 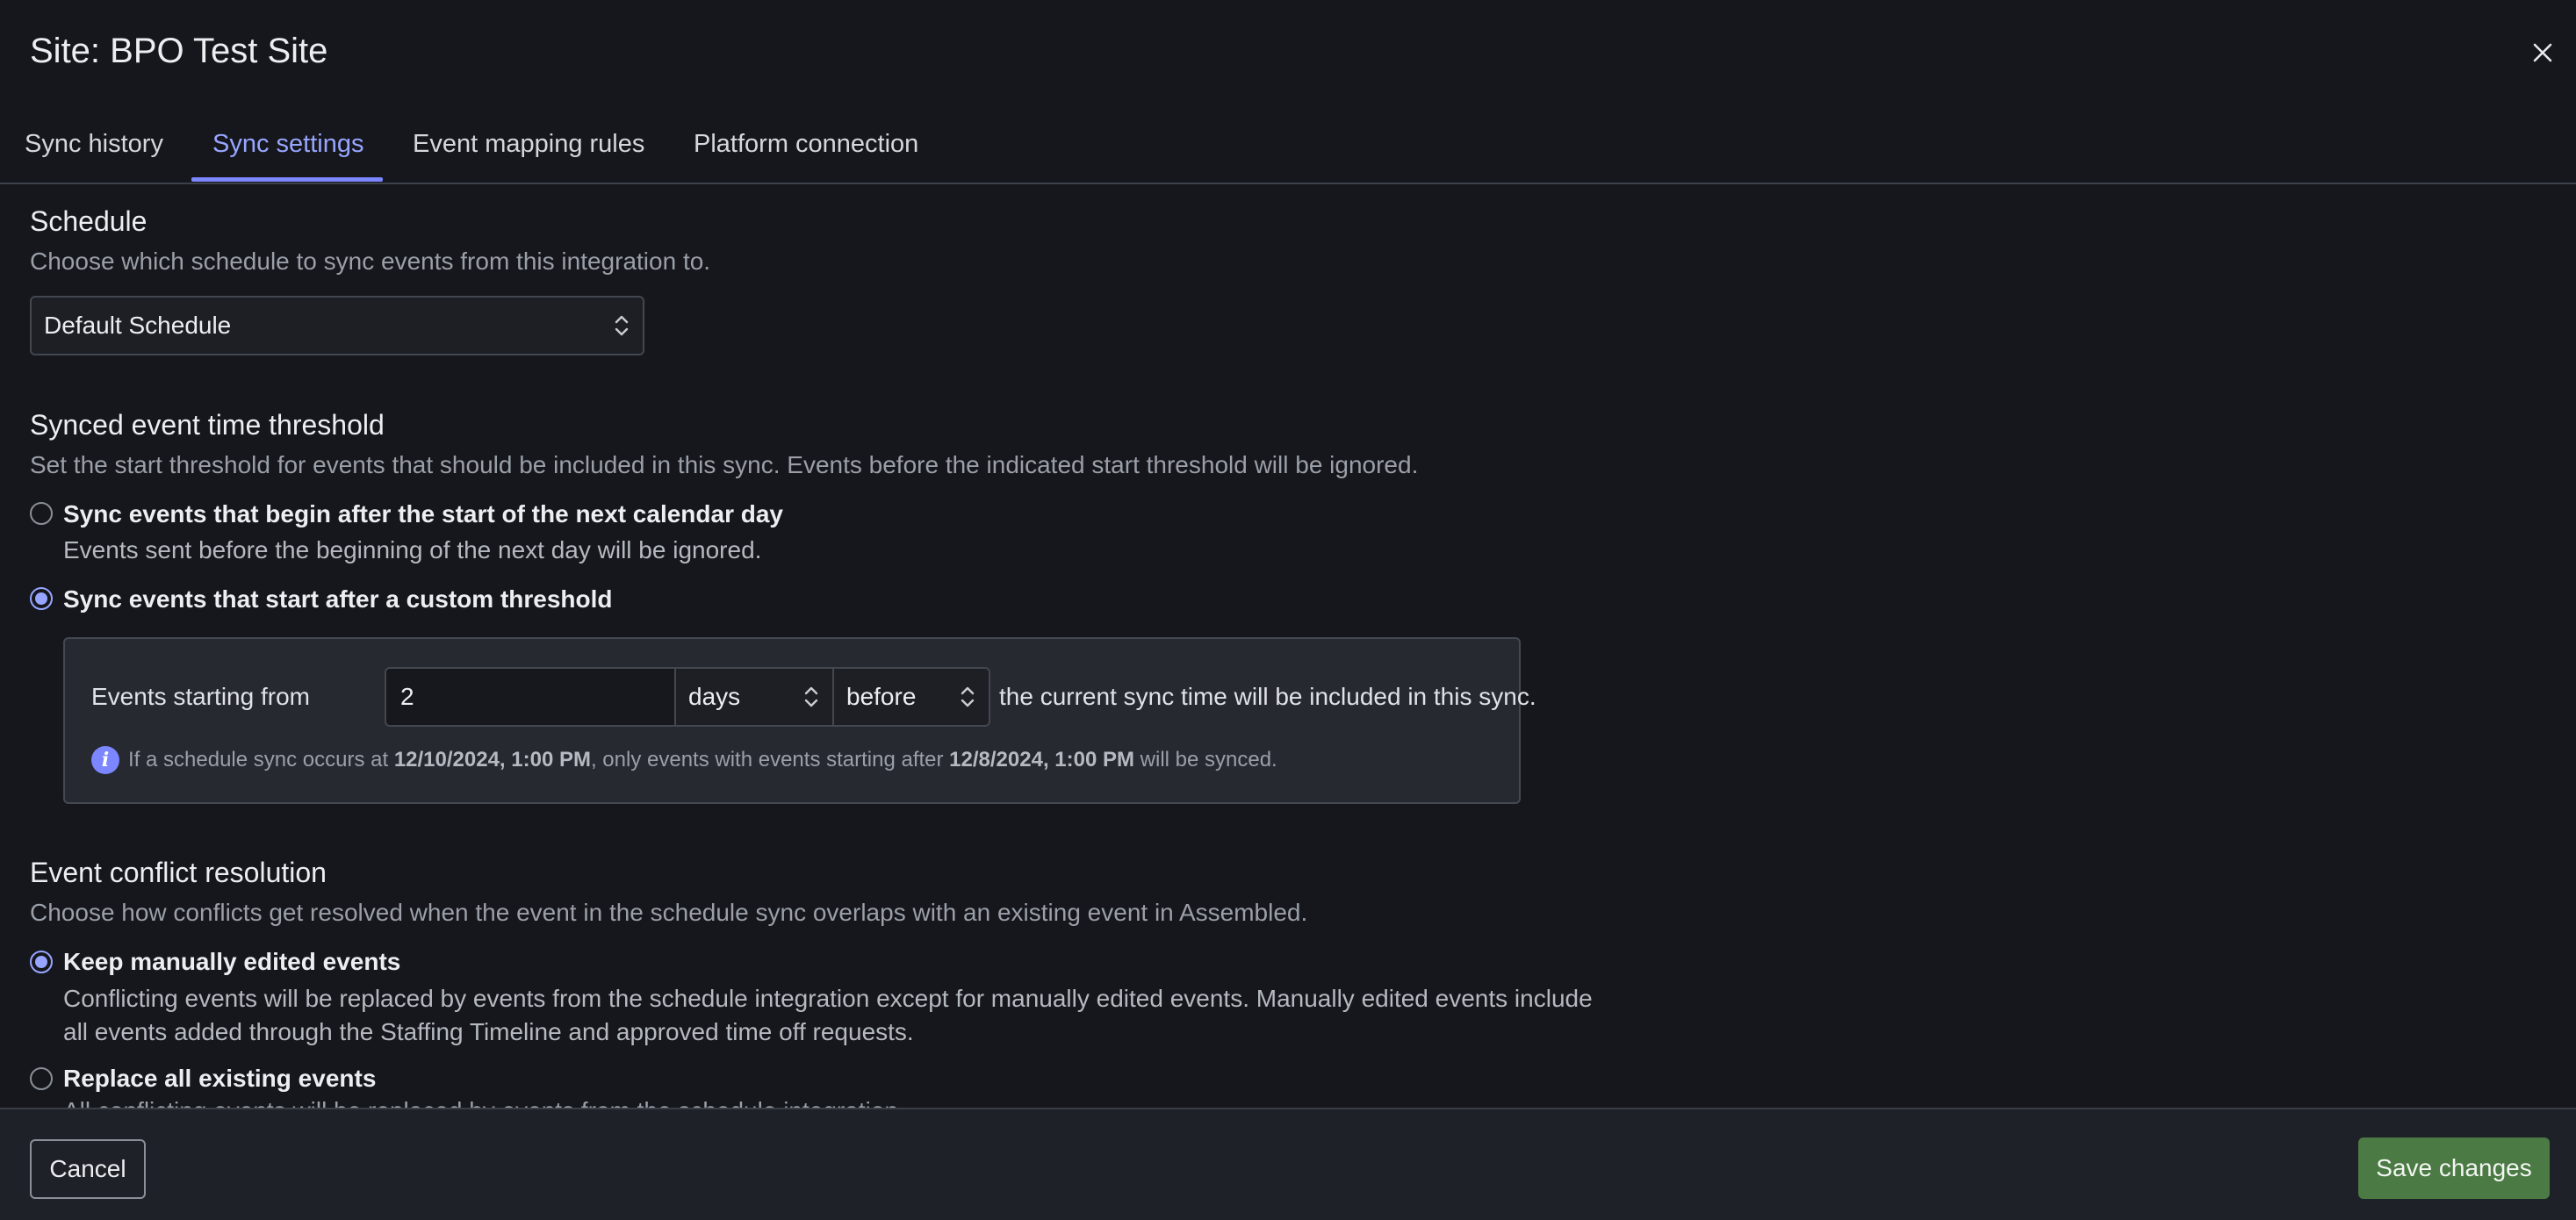 What do you see at coordinates (41, 962) in the screenshot?
I see `radio-keep-manually-edited` at bounding box center [41, 962].